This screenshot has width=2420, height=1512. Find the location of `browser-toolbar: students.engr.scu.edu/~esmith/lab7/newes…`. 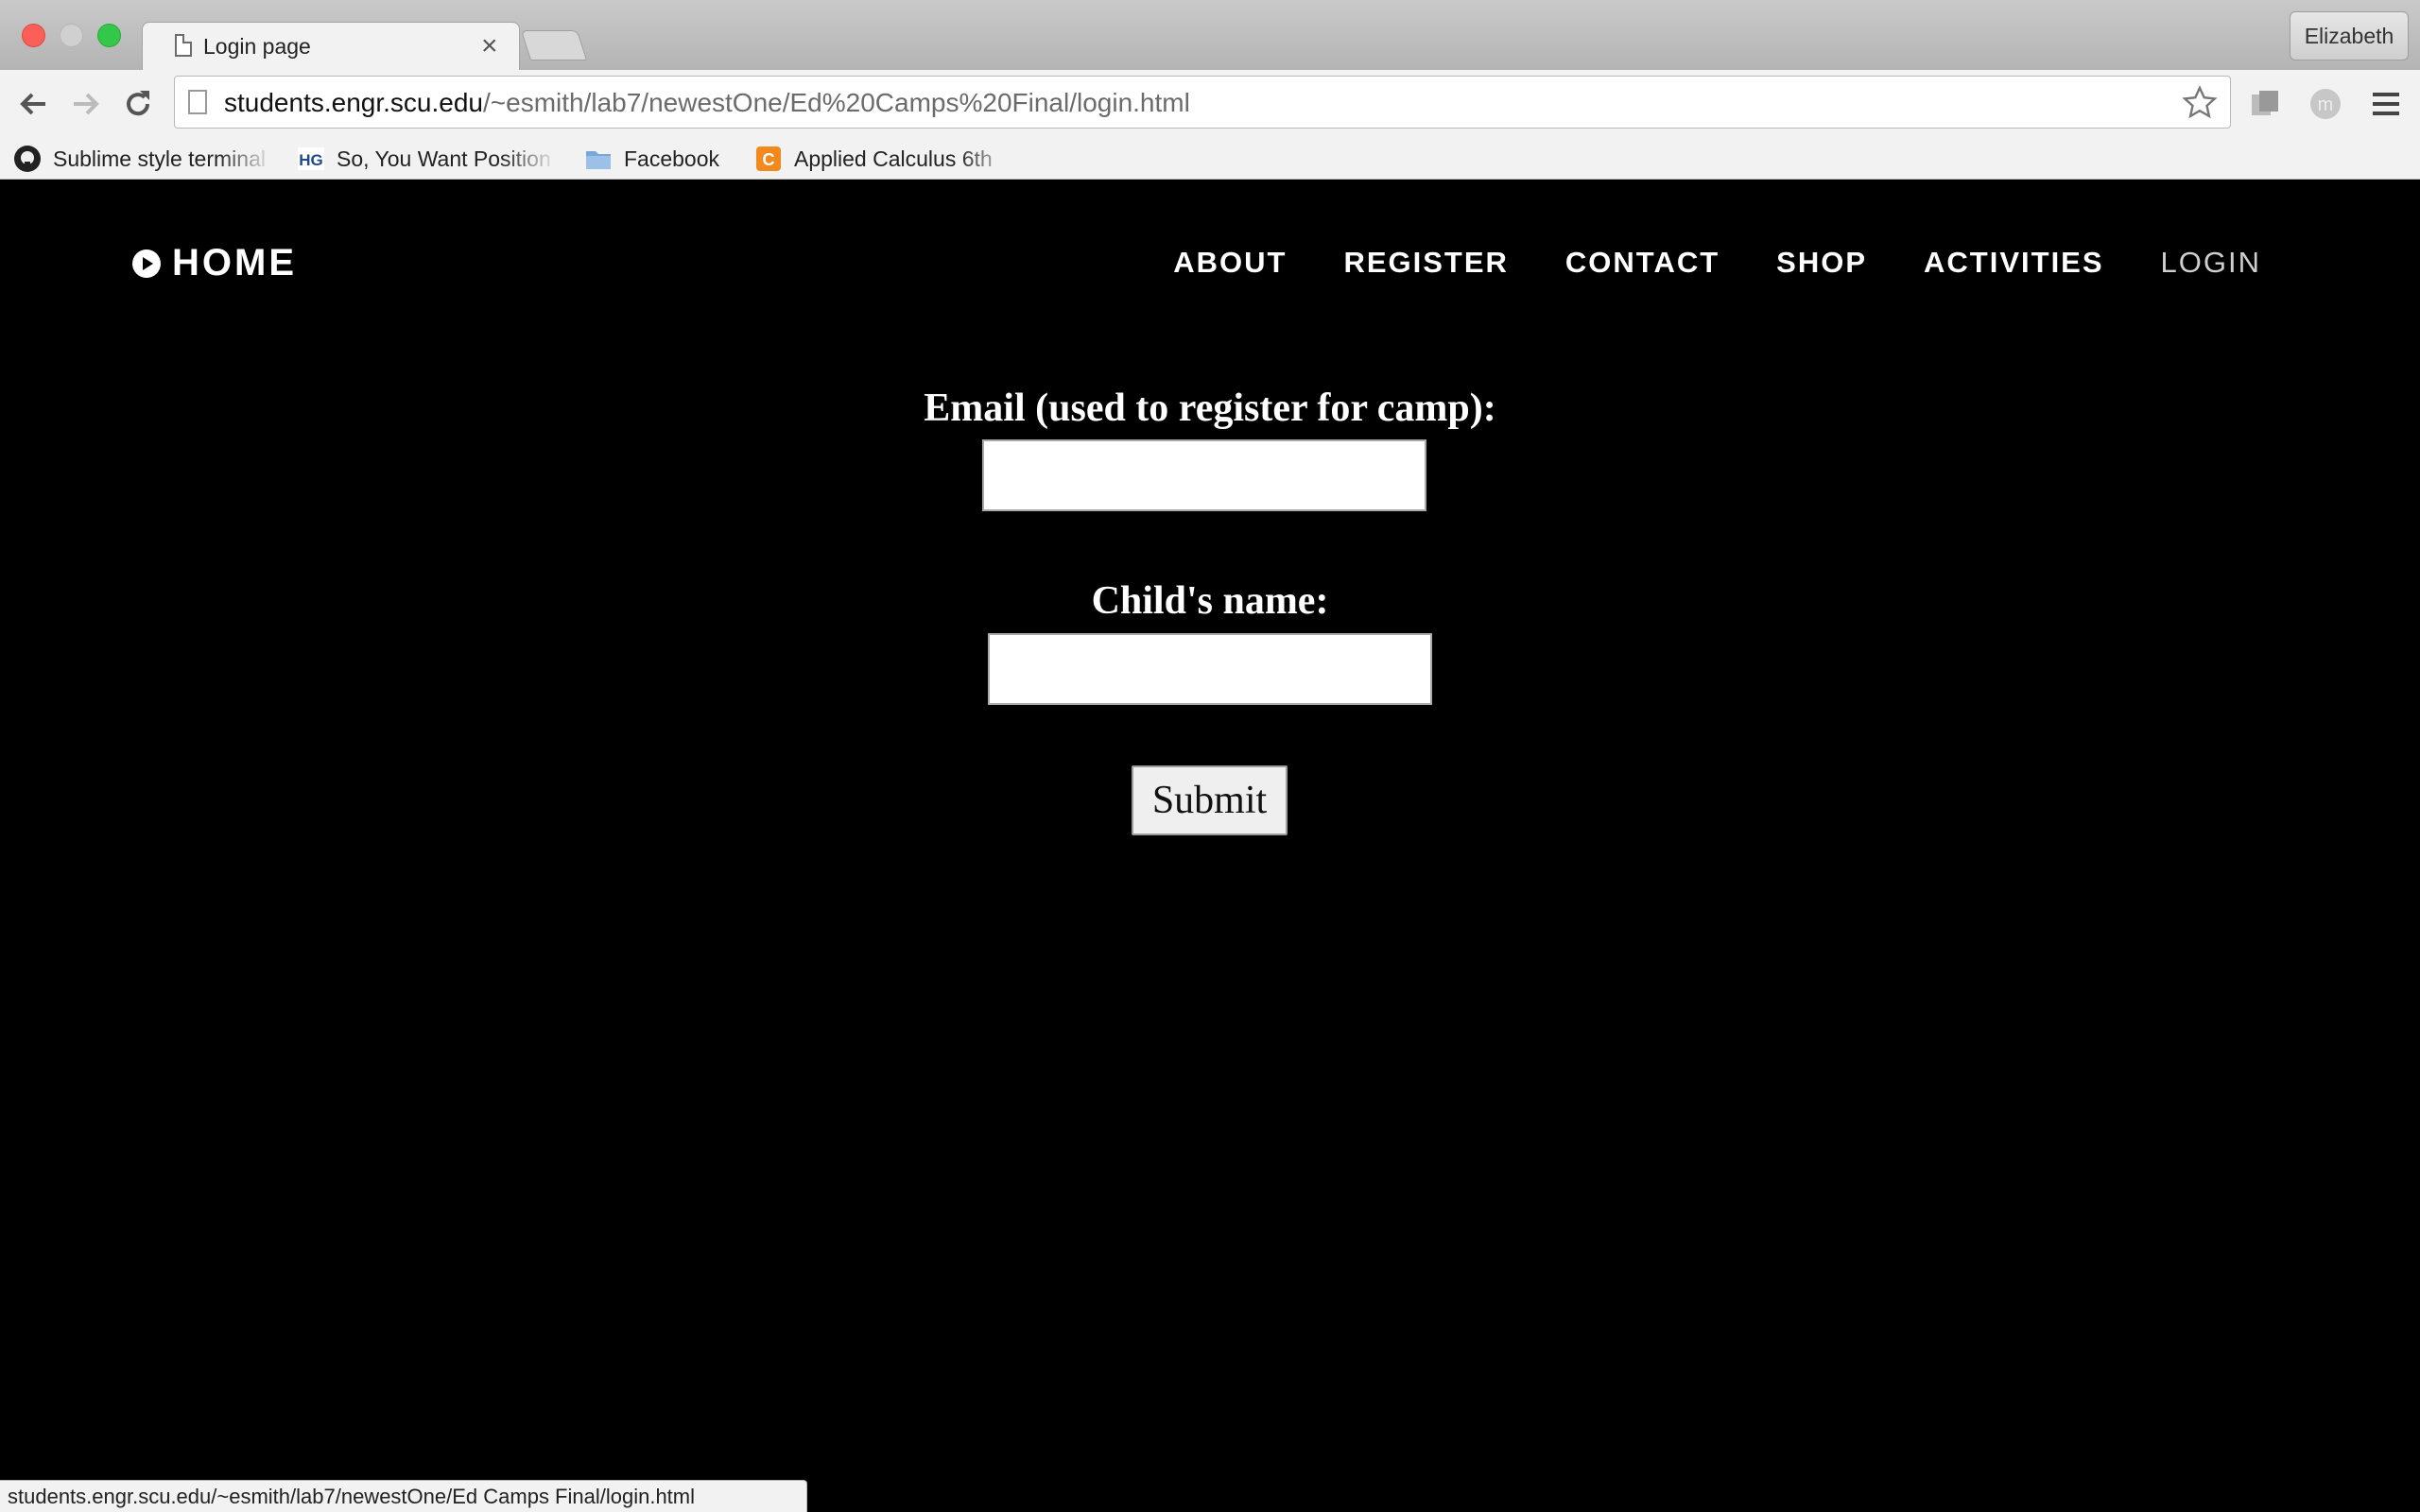

browser-toolbar: students.engr.scu.edu/~esmith/lab7/newes… is located at coordinates (1210, 104).